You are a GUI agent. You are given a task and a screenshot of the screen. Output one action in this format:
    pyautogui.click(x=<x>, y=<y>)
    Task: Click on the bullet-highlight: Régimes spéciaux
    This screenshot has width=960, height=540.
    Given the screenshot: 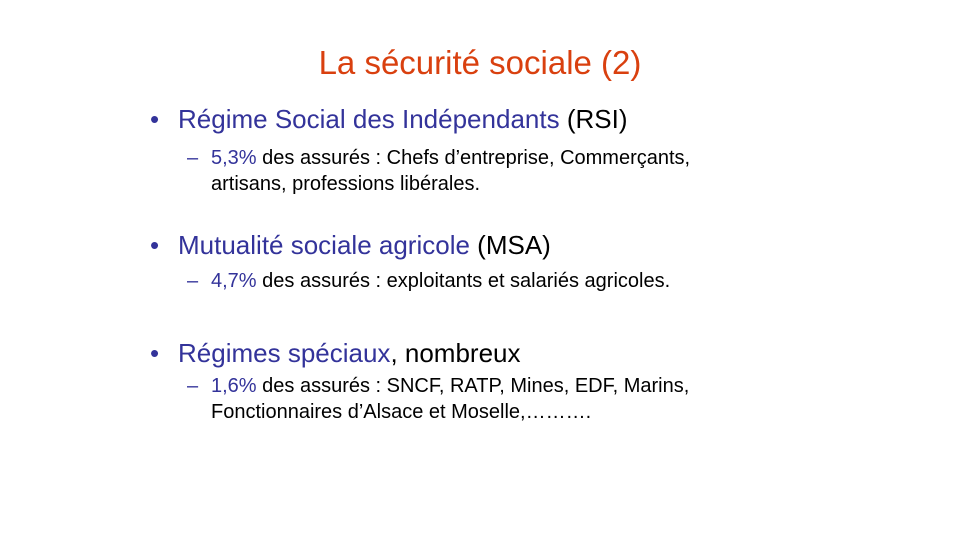 What is the action you would take?
    pyautogui.click(x=284, y=353)
    